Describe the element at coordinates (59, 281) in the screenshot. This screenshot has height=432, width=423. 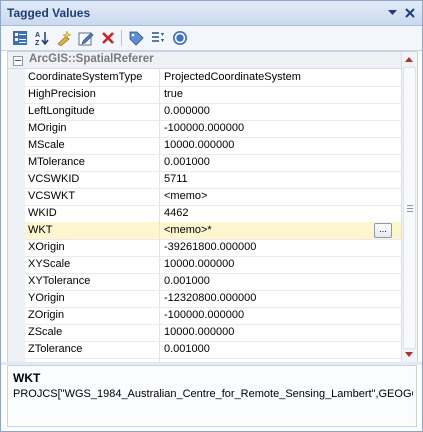
I see `property-name: XYTolerance` at that location.